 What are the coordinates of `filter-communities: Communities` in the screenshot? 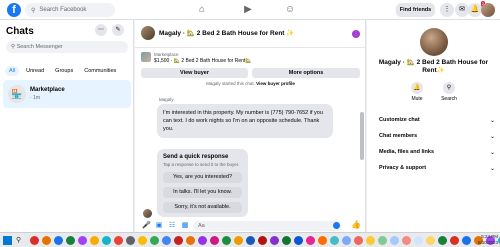 It's located at (100, 71).